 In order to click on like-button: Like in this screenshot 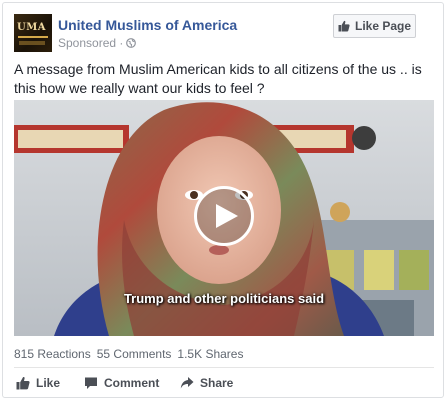, I will do `click(38, 383)`.